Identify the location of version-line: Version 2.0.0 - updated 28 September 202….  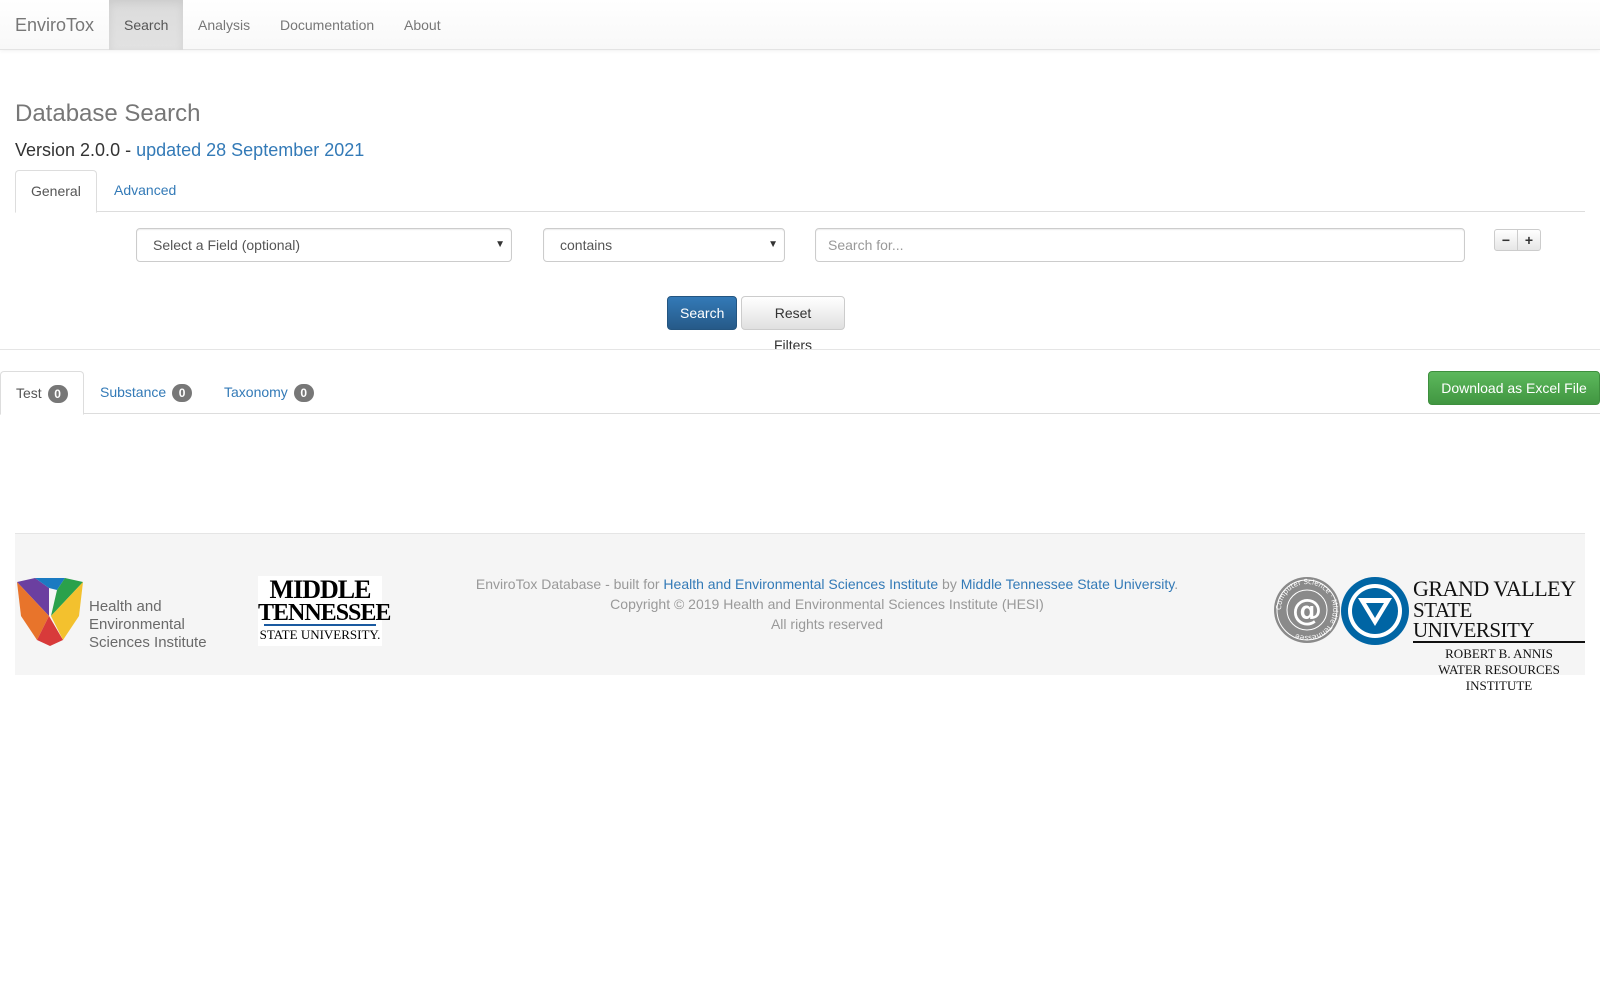
(189, 150).